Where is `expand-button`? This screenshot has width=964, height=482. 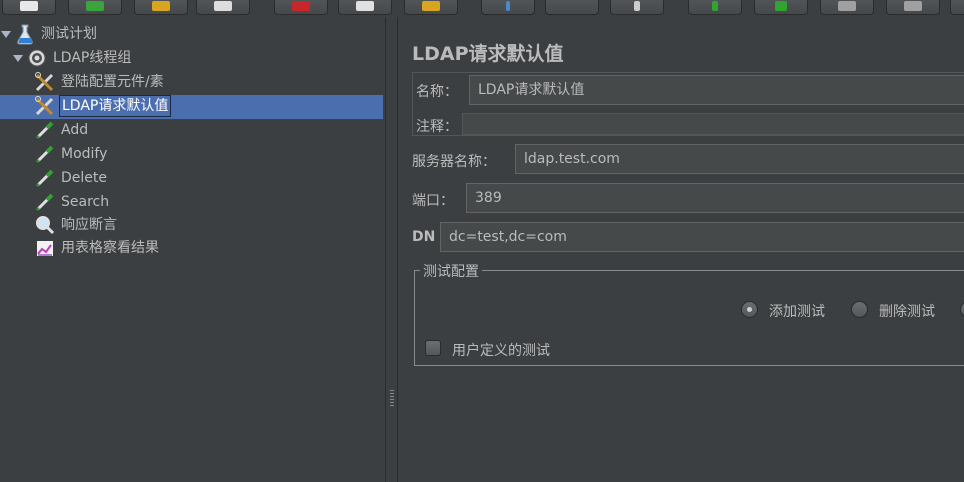 expand-button is located at coordinates (508, 7).